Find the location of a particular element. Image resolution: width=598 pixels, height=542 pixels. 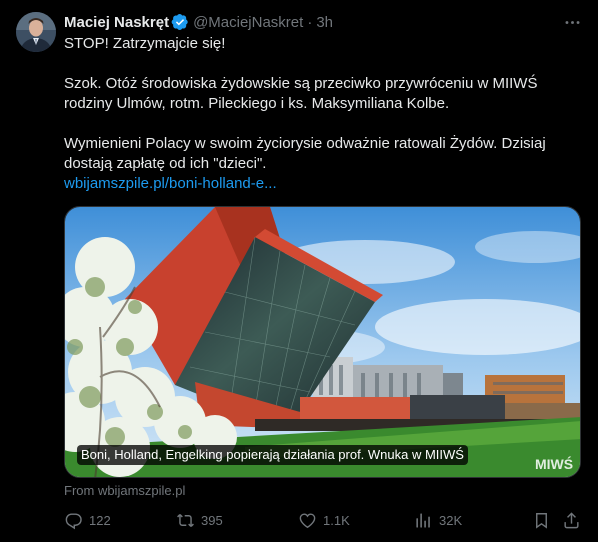

bookmark-button is located at coordinates (541, 520).